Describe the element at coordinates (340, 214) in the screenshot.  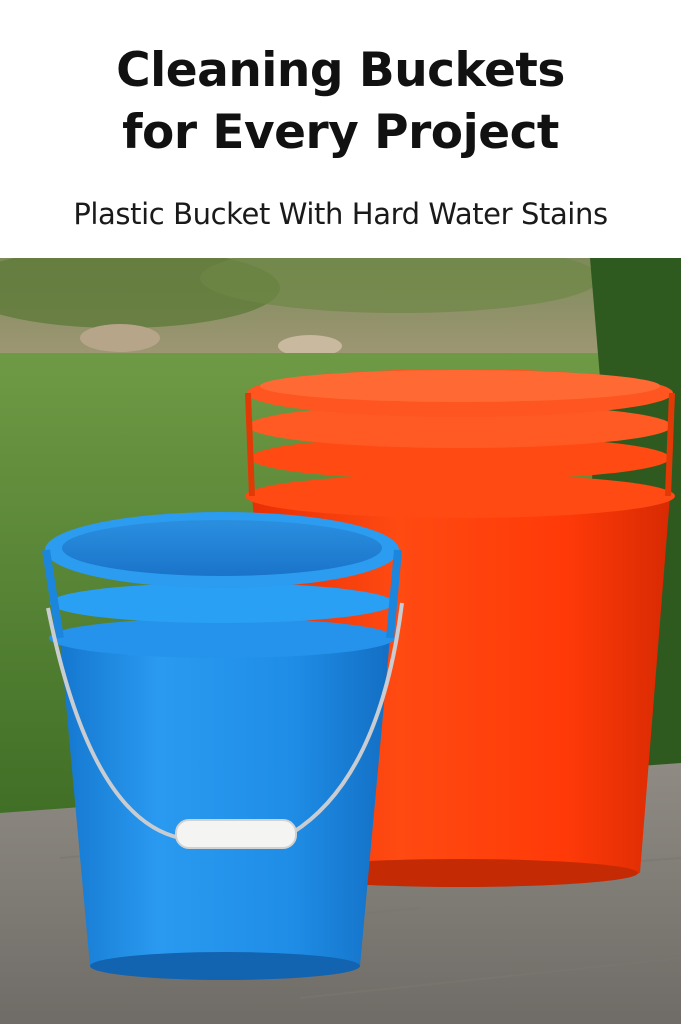
I see `page-subtitle: Plastic Bucket With Hard Water Stains` at that location.